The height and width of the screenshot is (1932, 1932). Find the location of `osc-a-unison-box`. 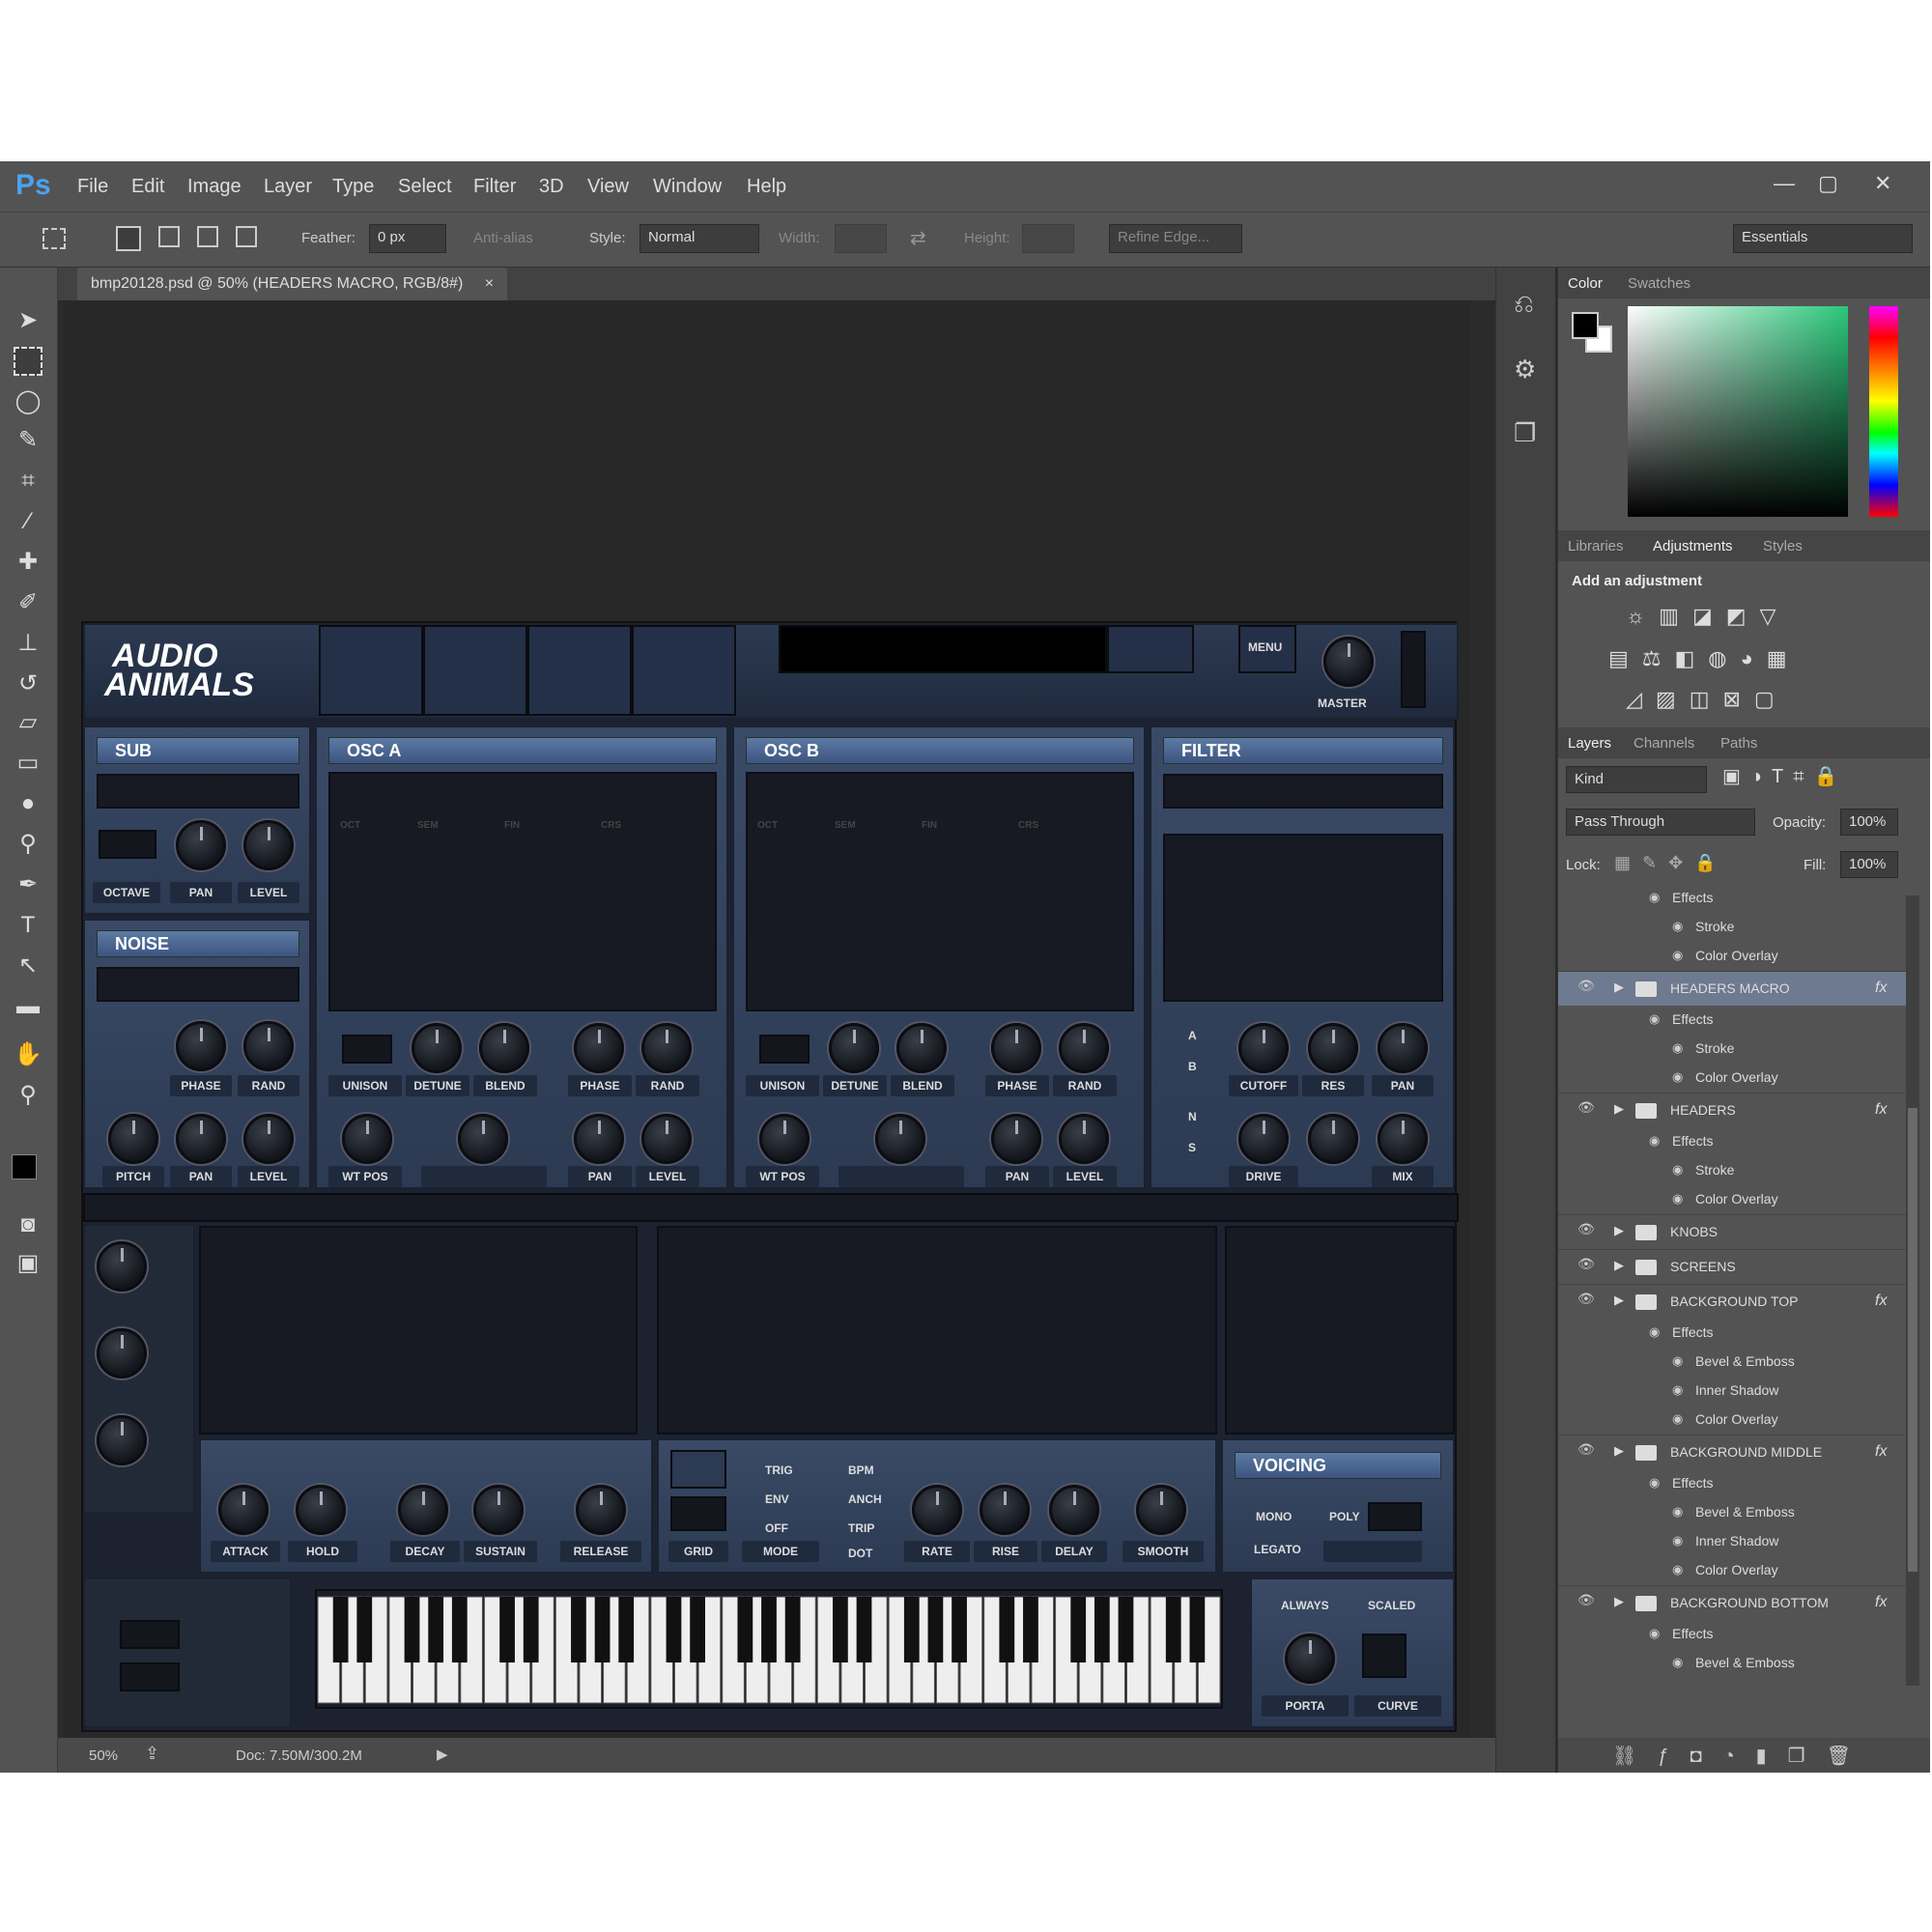

osc-a-unison-box is located at coordinates (367, 1049).